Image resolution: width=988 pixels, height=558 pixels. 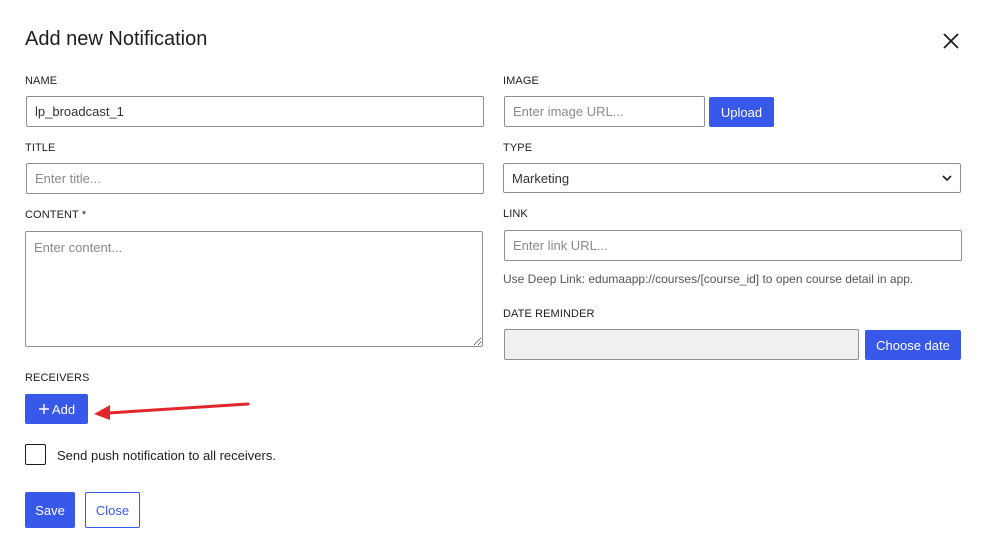 What do you see at coordinates (254, 289) in the screenshot?
I see `content-textarea` at bounding box center [254, 289].